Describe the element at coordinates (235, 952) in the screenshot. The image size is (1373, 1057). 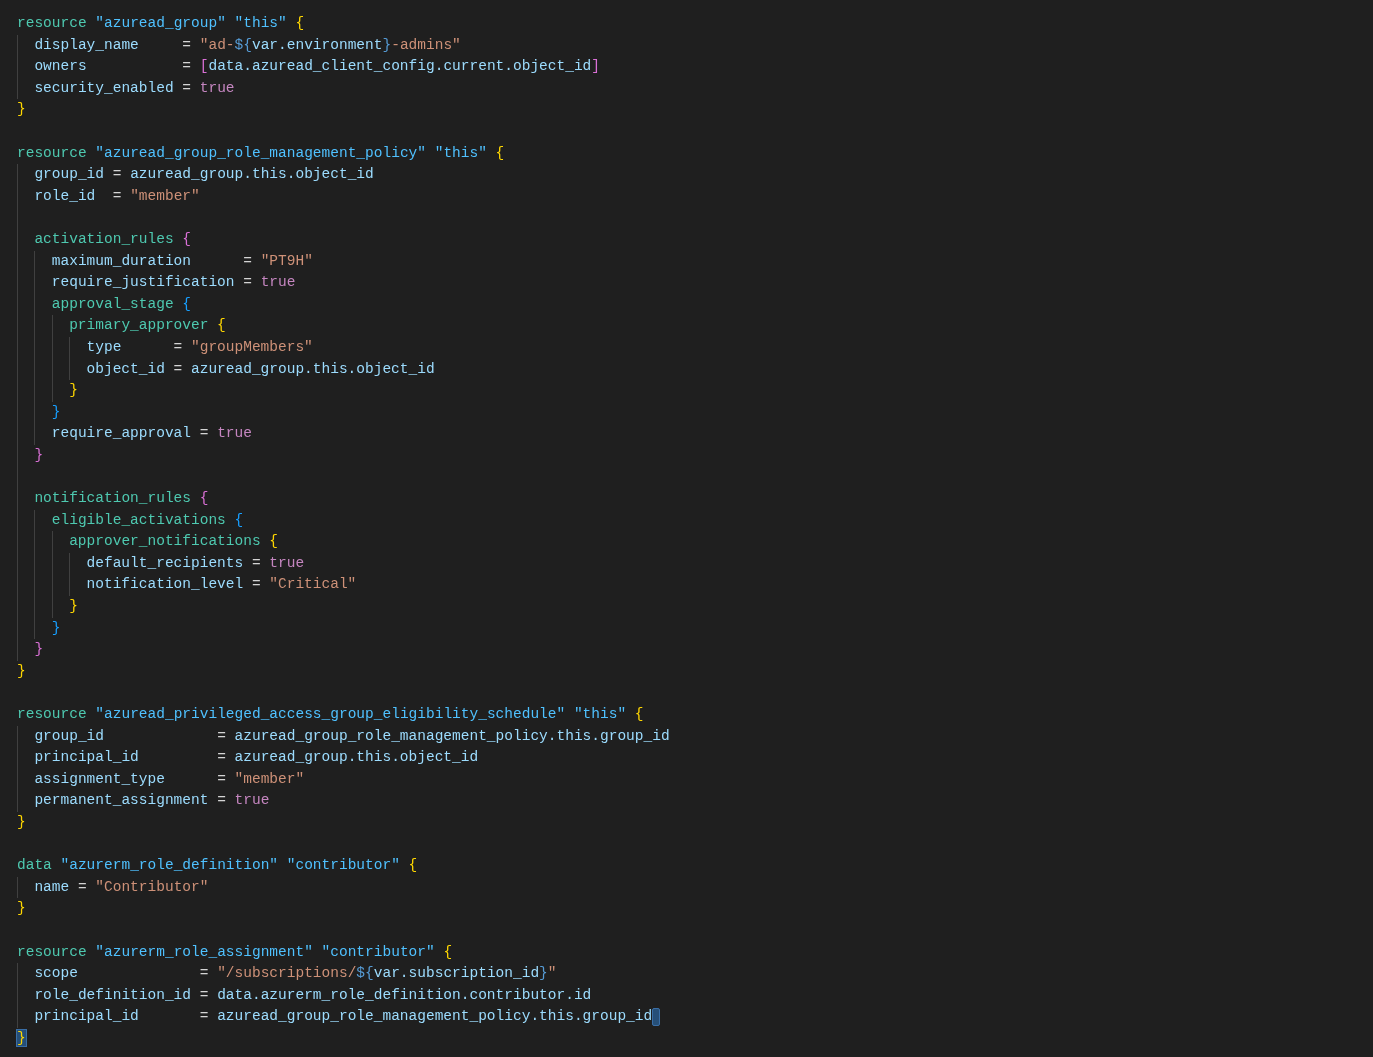
I see `code-line: resource "azurerm_role_assignment" "contributor" {` at that location.